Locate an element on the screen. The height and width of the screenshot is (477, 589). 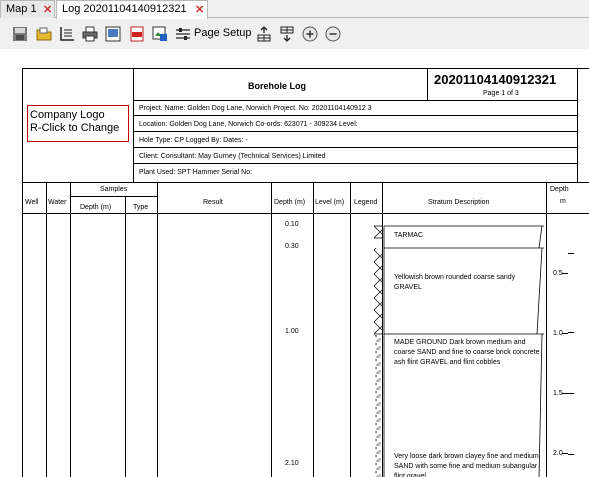
col-header-result: Result is located at coordinates (213, 202).